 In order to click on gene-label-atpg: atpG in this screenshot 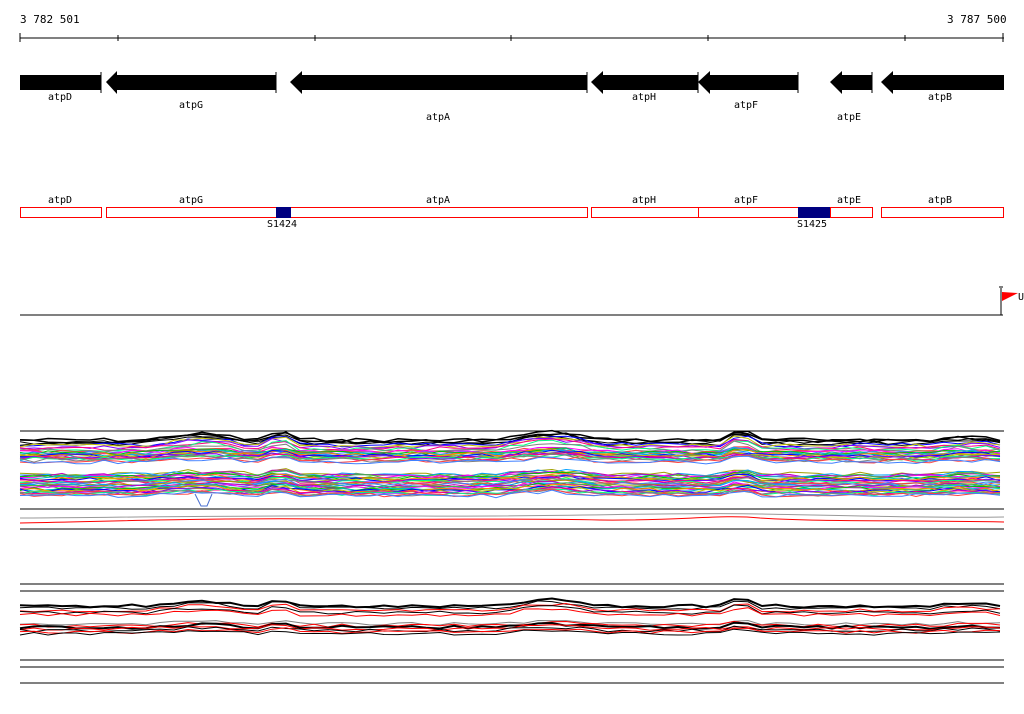, I will do `click(191, 105)`.